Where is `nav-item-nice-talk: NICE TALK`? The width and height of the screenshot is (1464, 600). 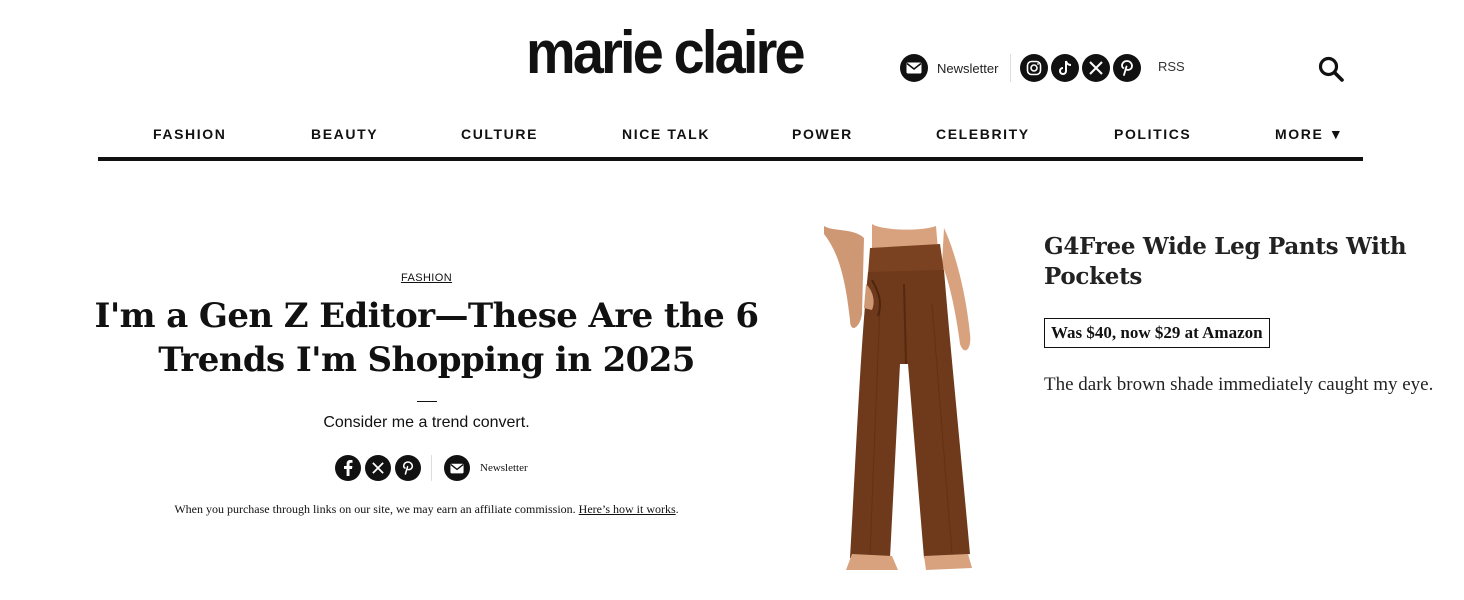
nav-item-nice-talk: NICE TALK is located at coordinates (666, 134).